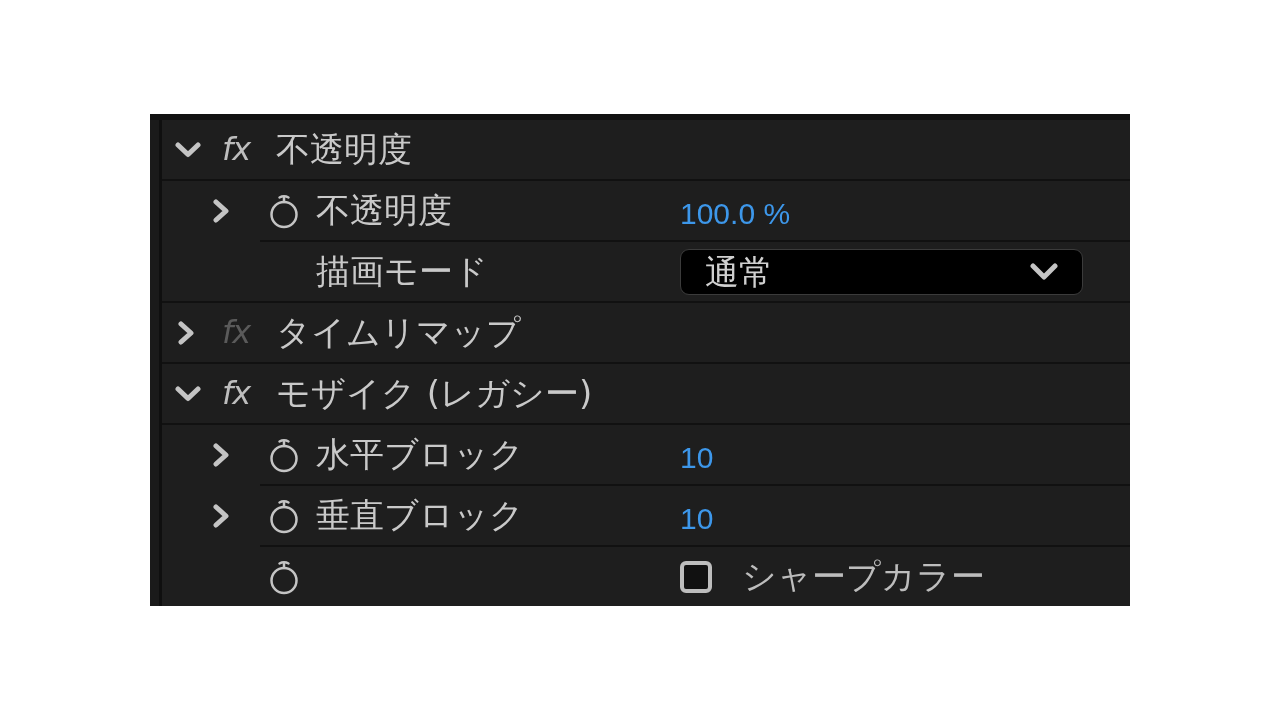  What do you see at coordinates (881, 271) in the screenshot?
I see `mode-dropdown: 通常` at bounding box center [881, 271].